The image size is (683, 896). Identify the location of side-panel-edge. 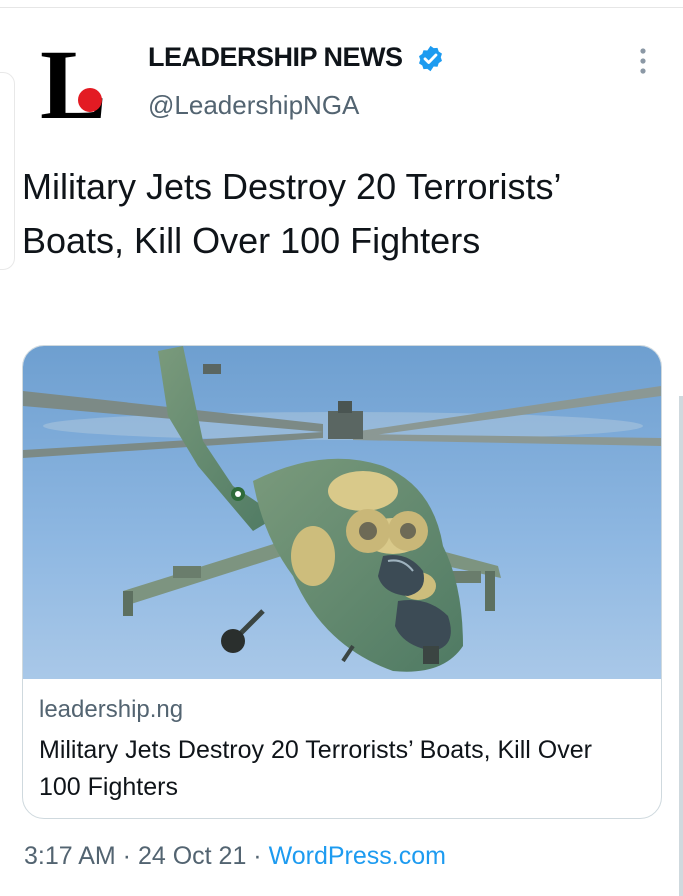
(7, 171).